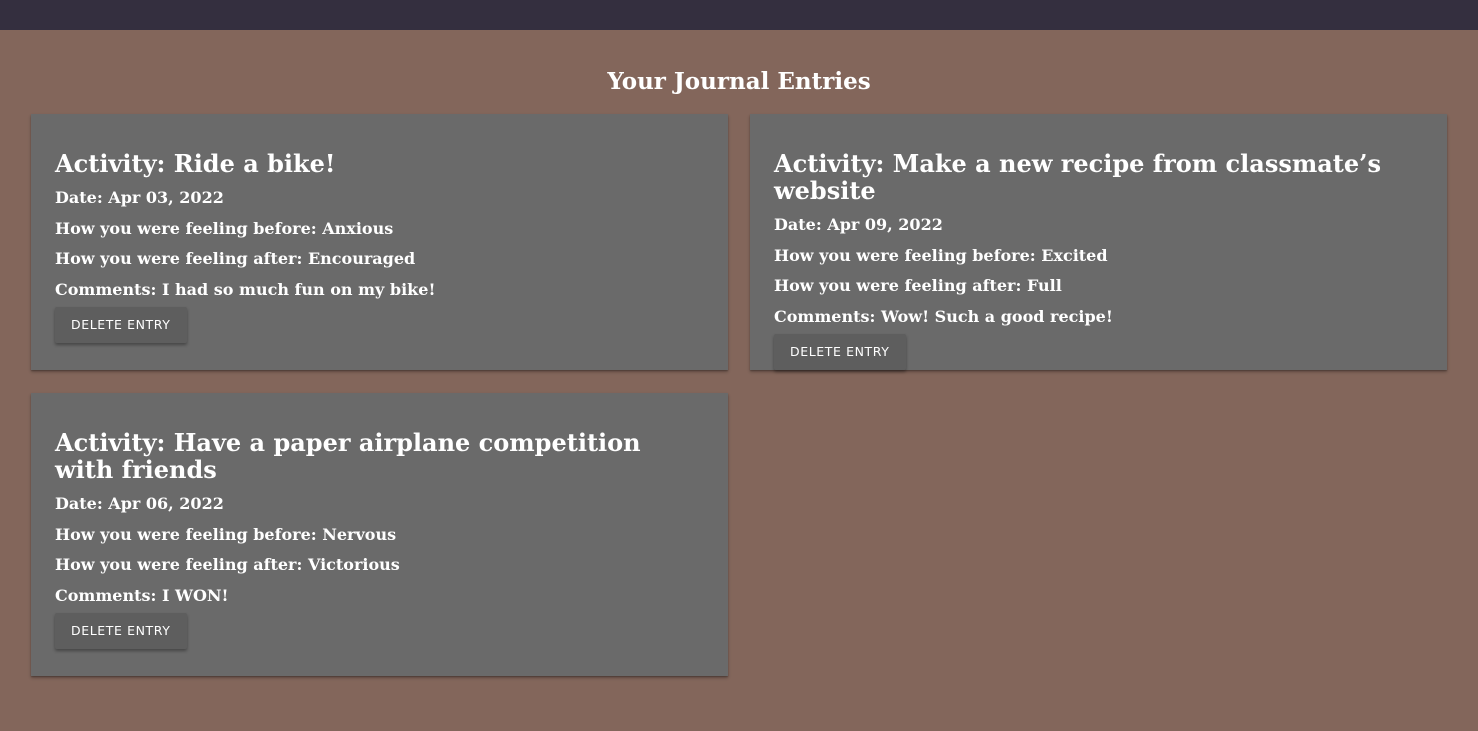 The height and width of the screenshot is (731, 1478). I want to click on entry-comments: Comments: Wow! Such a good recipe!, so click(943, 316).